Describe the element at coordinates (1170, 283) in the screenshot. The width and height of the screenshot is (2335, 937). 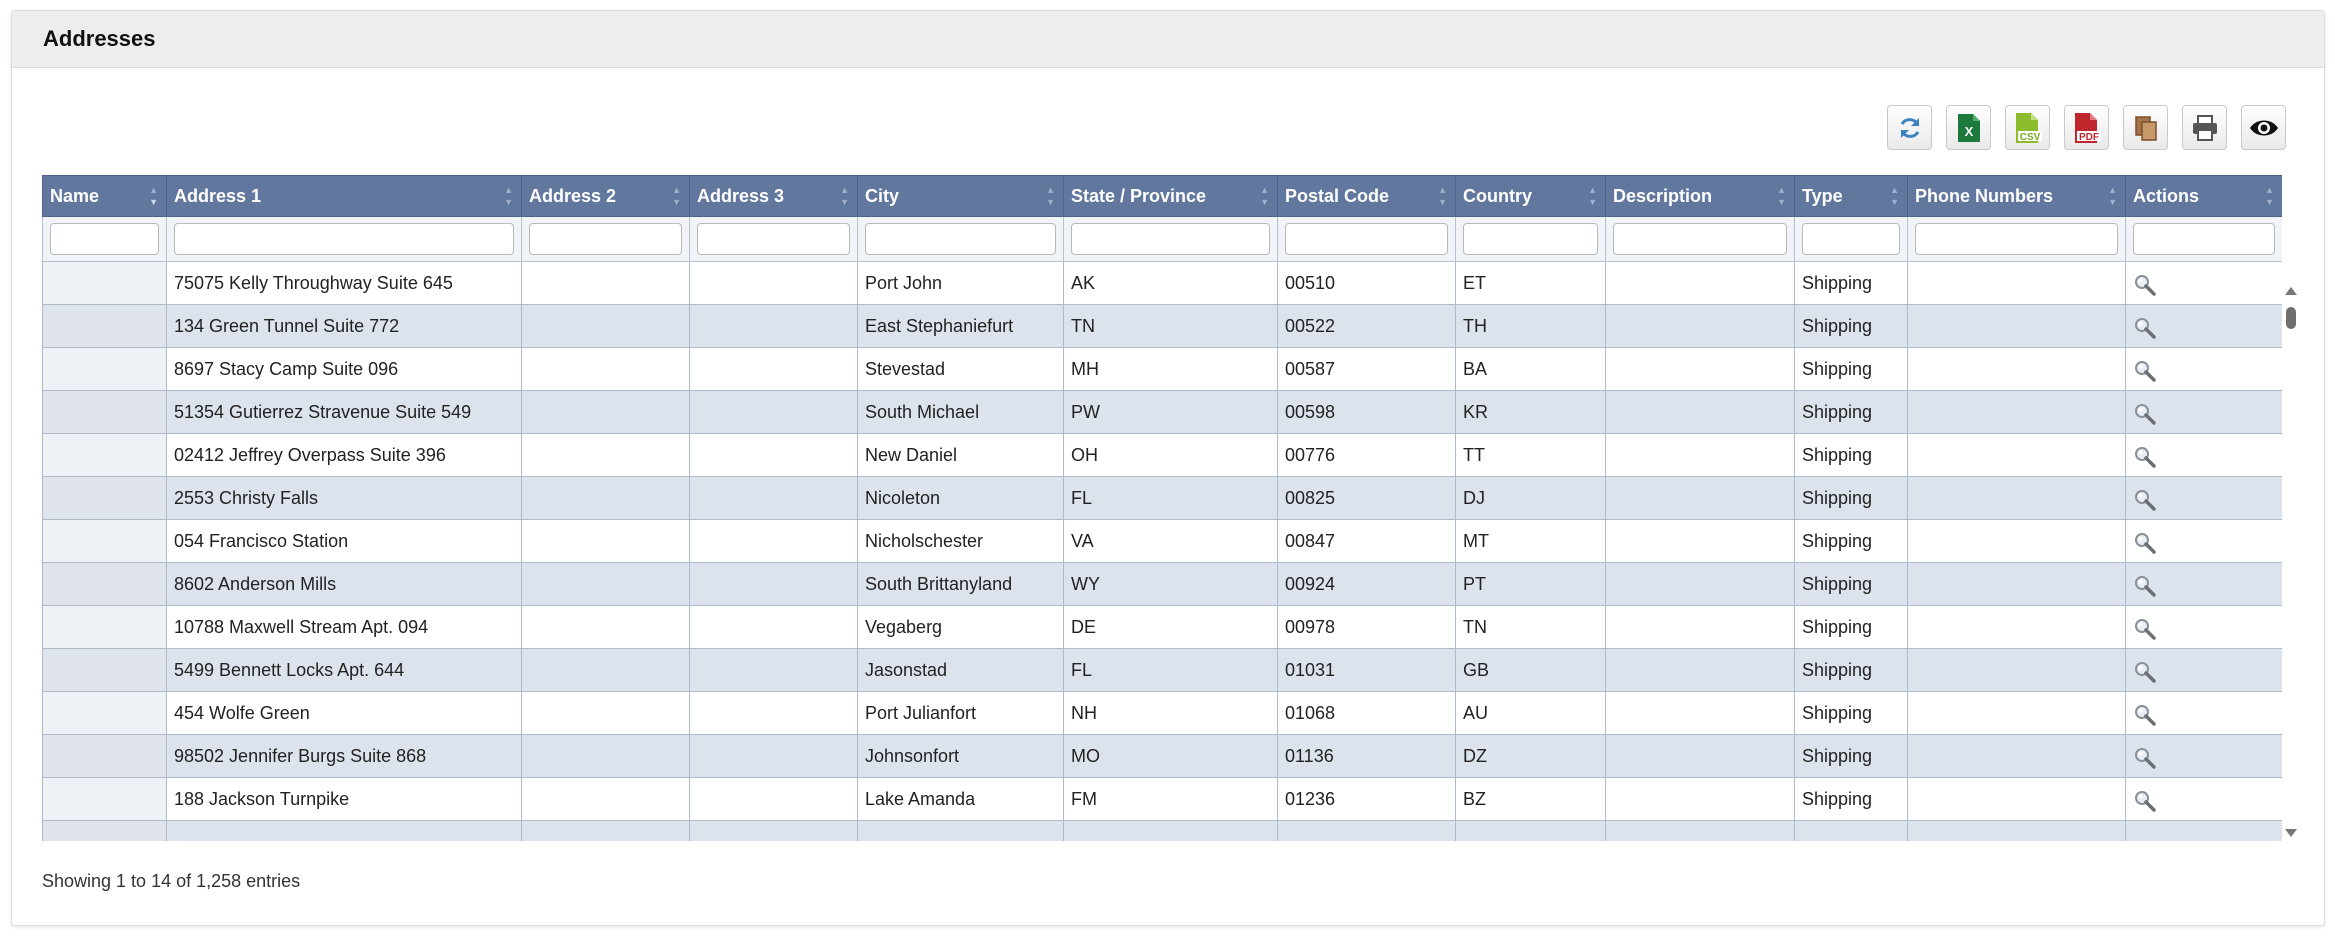
I see `cell-state: AK` at that location.